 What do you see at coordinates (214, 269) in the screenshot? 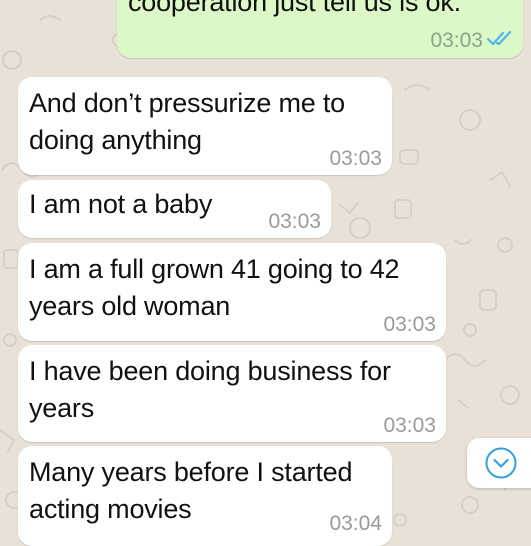
I see `message-text-line: I am a full grown 41 going to 42` at bounding box center [214, 269].